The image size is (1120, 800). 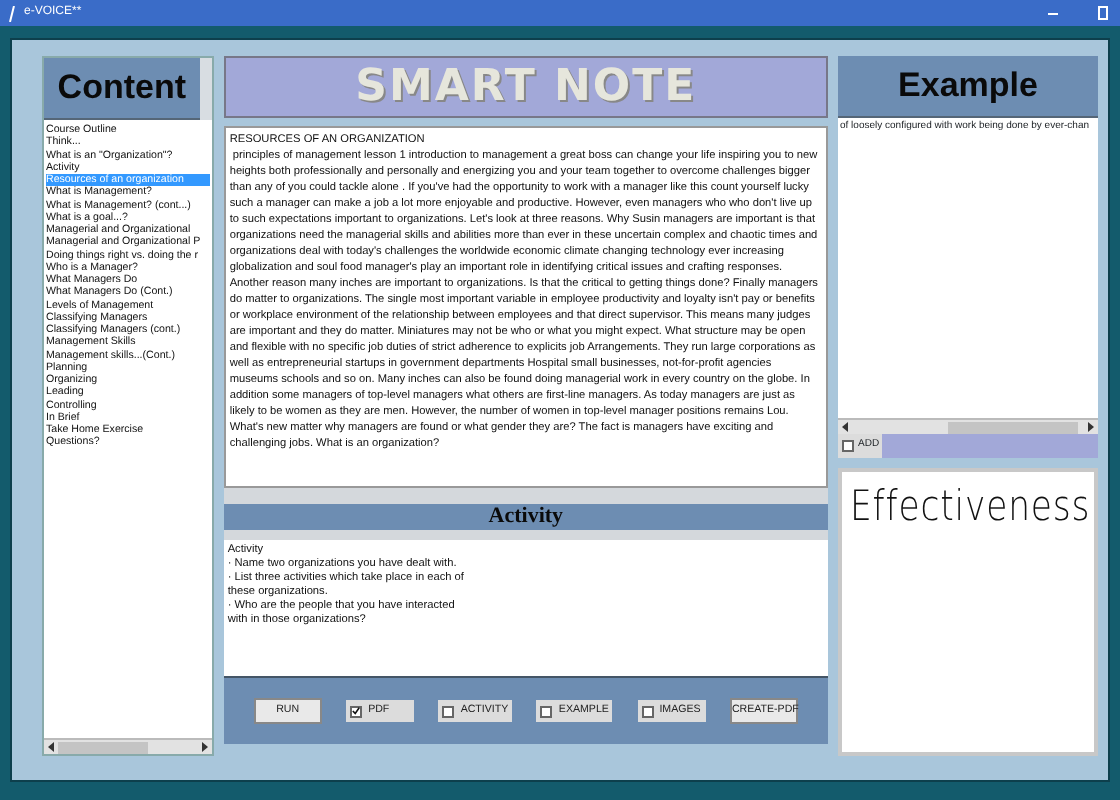 What do you see at coordinates (122, 88) in the screenshot?
I see `panel-title: Content` at bounding box center [122, 88].